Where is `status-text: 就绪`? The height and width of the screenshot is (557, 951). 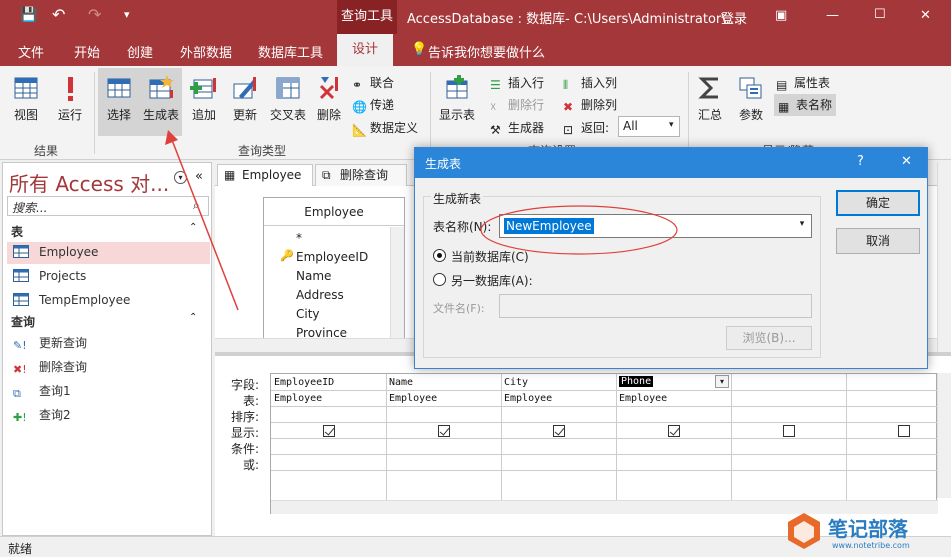
status-text: 就绪 is located at coordinates (20, 549).